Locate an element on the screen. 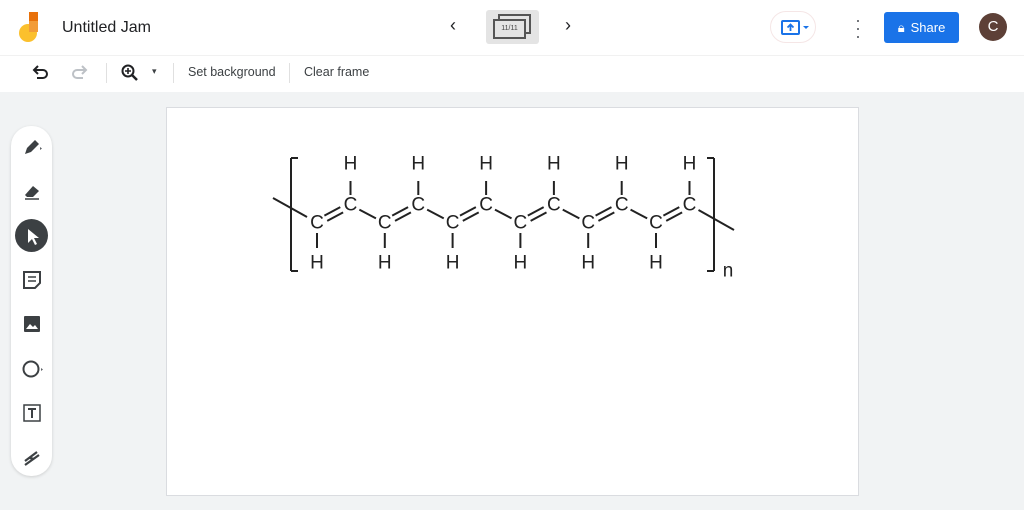  text-box-tool is located at coordinates (31, 412).